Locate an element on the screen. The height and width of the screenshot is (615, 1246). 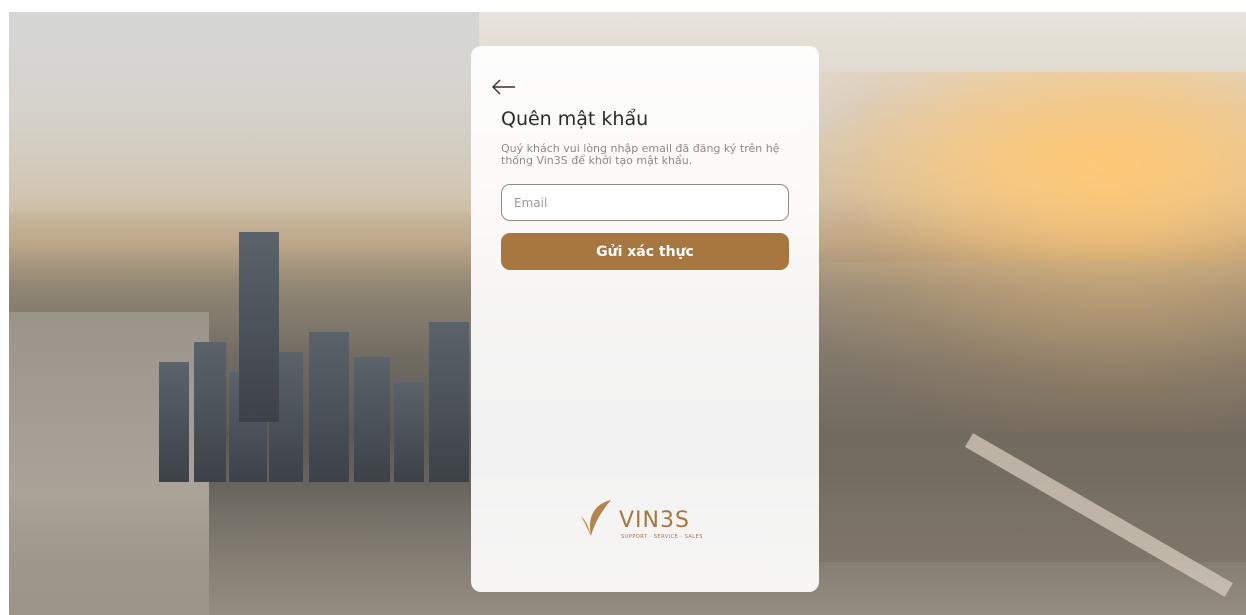
back-arrow-icon is located at coordinates (504, 87).